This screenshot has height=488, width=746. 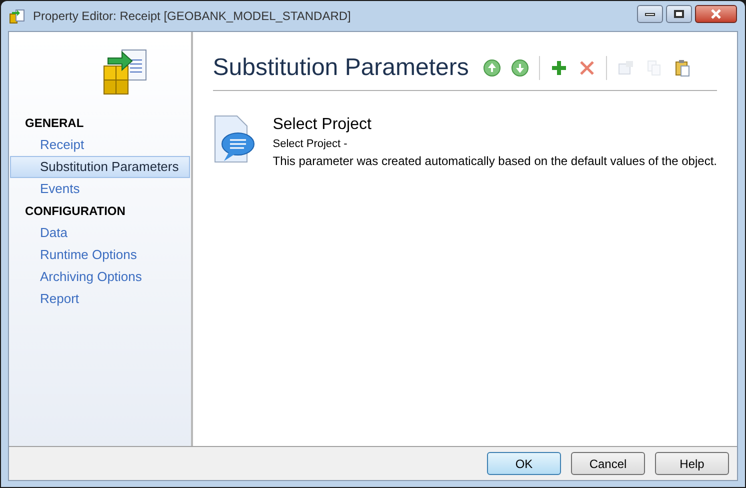 What do you see at coordinates (75, 211) in the screenshot?
I see `section-heading: CONFIGURATION` at bounding box center [75, 211].